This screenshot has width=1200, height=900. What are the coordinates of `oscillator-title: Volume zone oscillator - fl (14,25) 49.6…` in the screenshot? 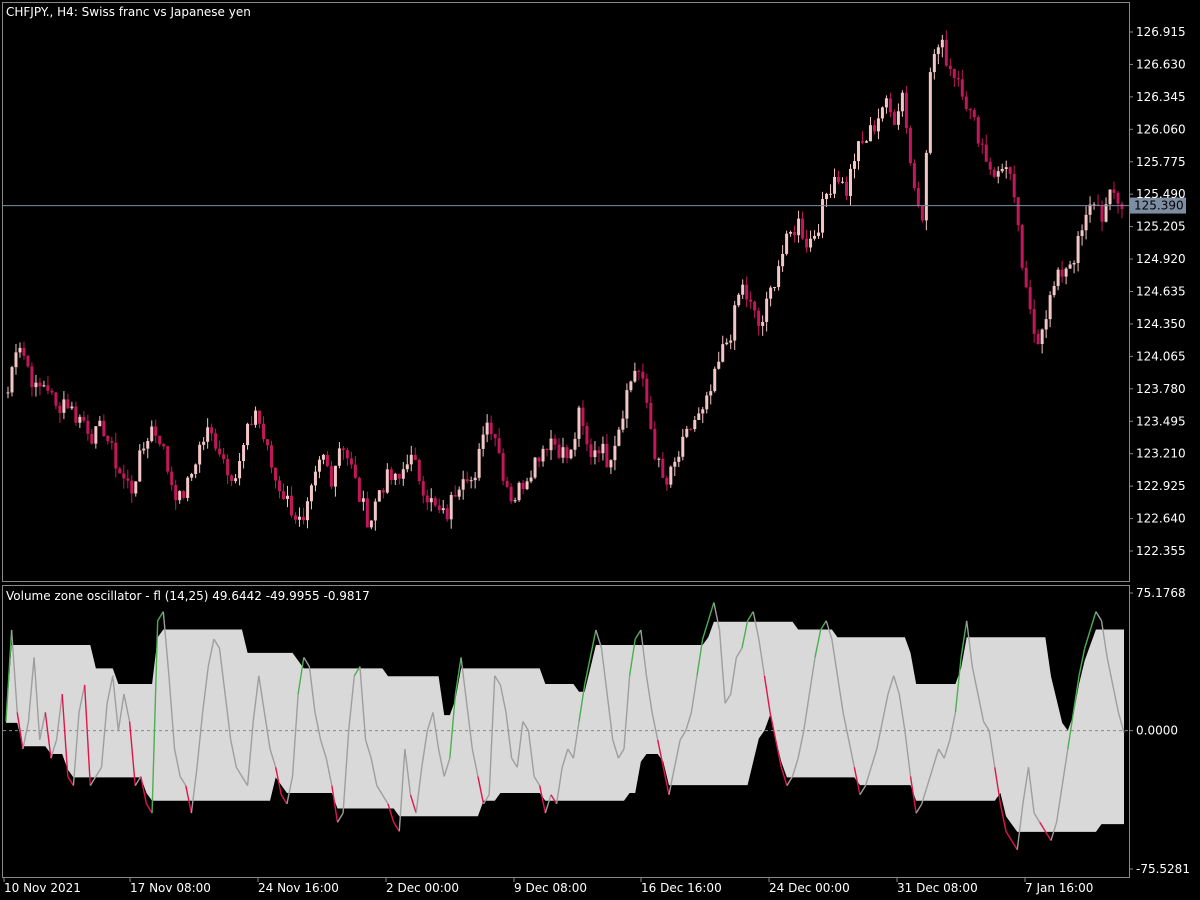 It's located at (188, 596).